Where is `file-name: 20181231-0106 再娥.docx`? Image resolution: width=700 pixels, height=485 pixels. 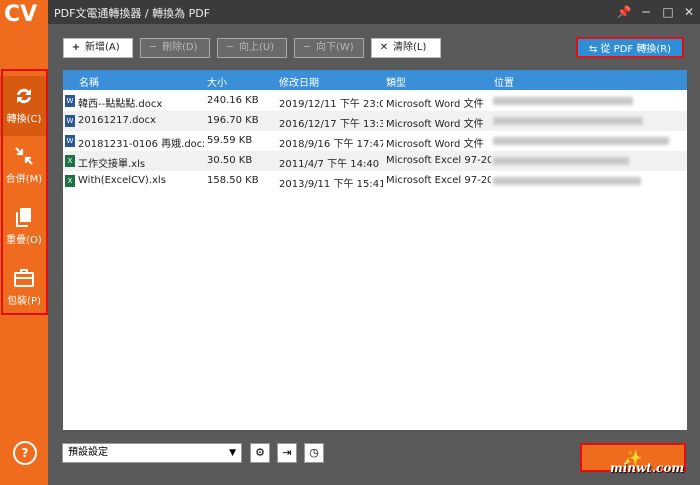
file-name: 20181231-0106 再娥.docx is located at coordinates (141, 144).